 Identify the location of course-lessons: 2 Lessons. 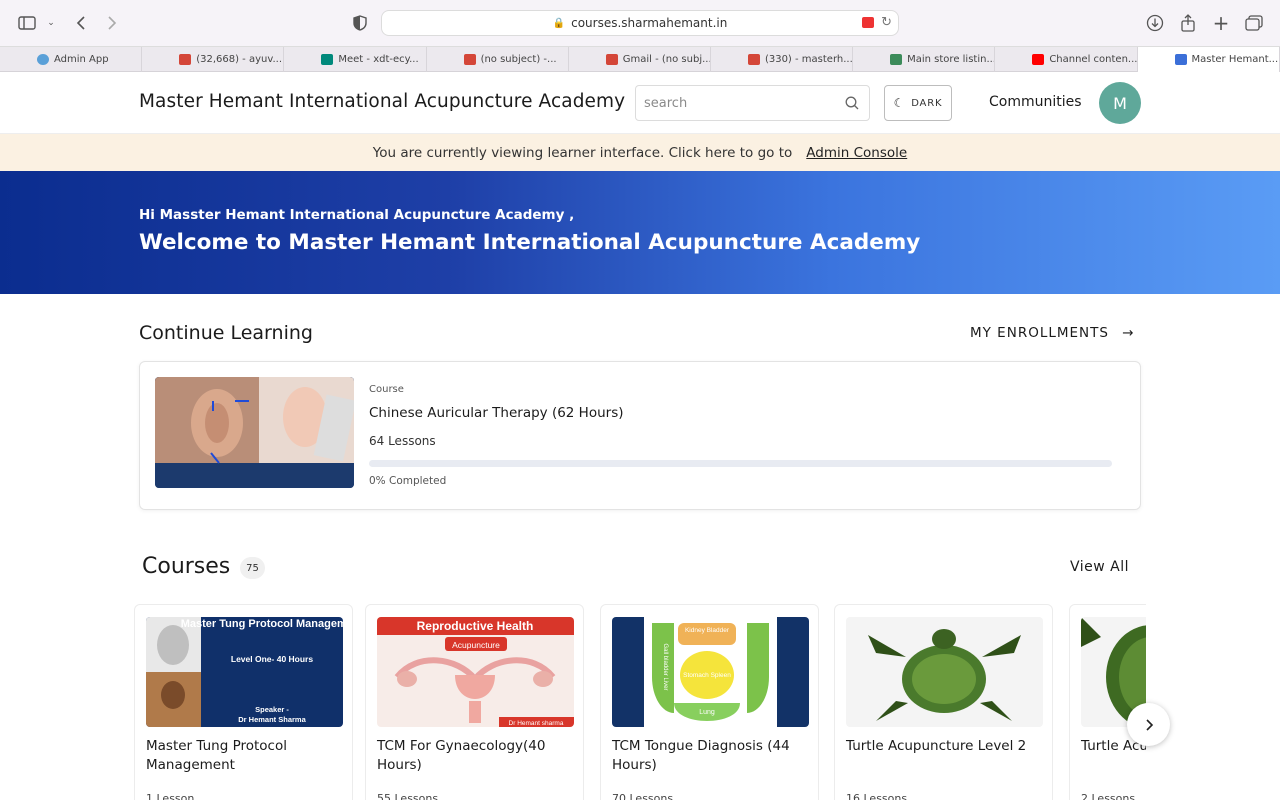
(1108, 796).